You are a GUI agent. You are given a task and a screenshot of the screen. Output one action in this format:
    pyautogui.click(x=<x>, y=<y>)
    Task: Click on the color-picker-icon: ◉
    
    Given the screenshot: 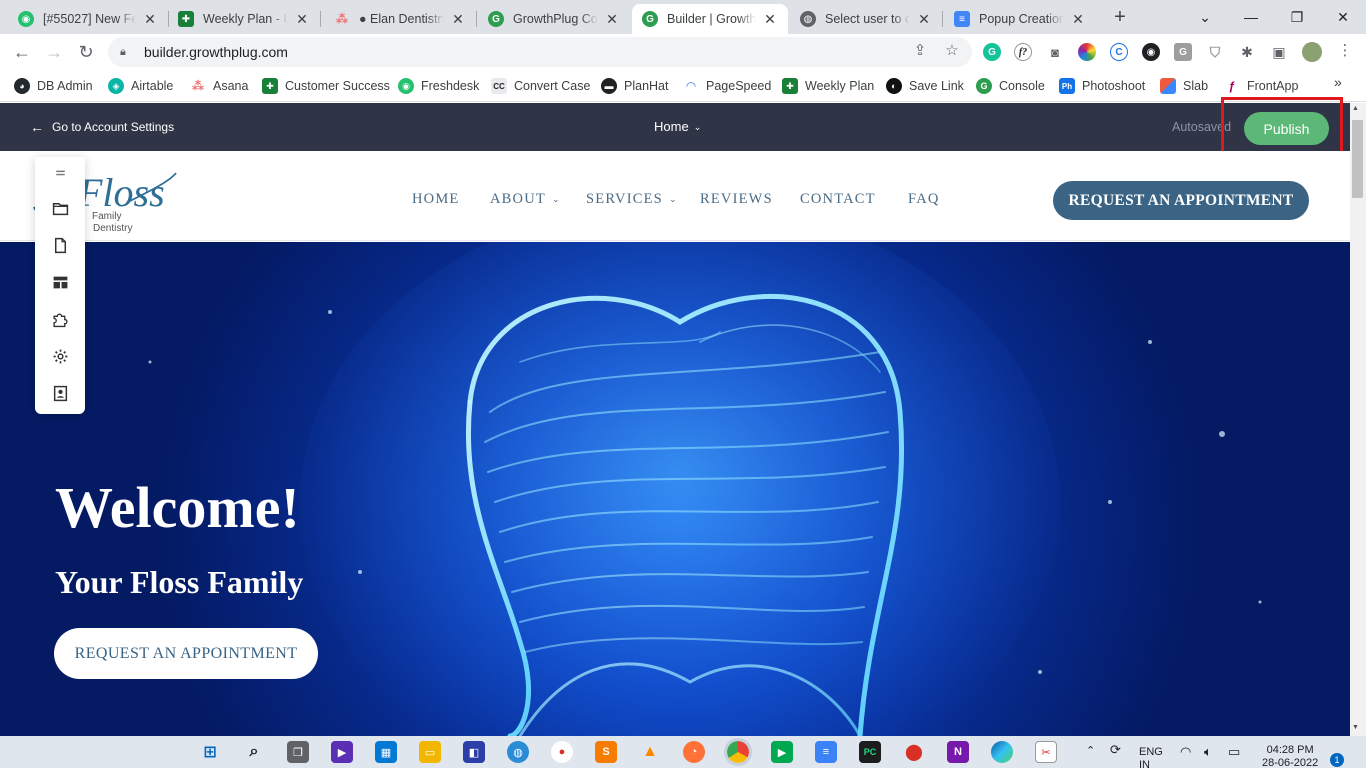 What is the action you would take?
    pyautogui.click(x=1151, y=52)
    